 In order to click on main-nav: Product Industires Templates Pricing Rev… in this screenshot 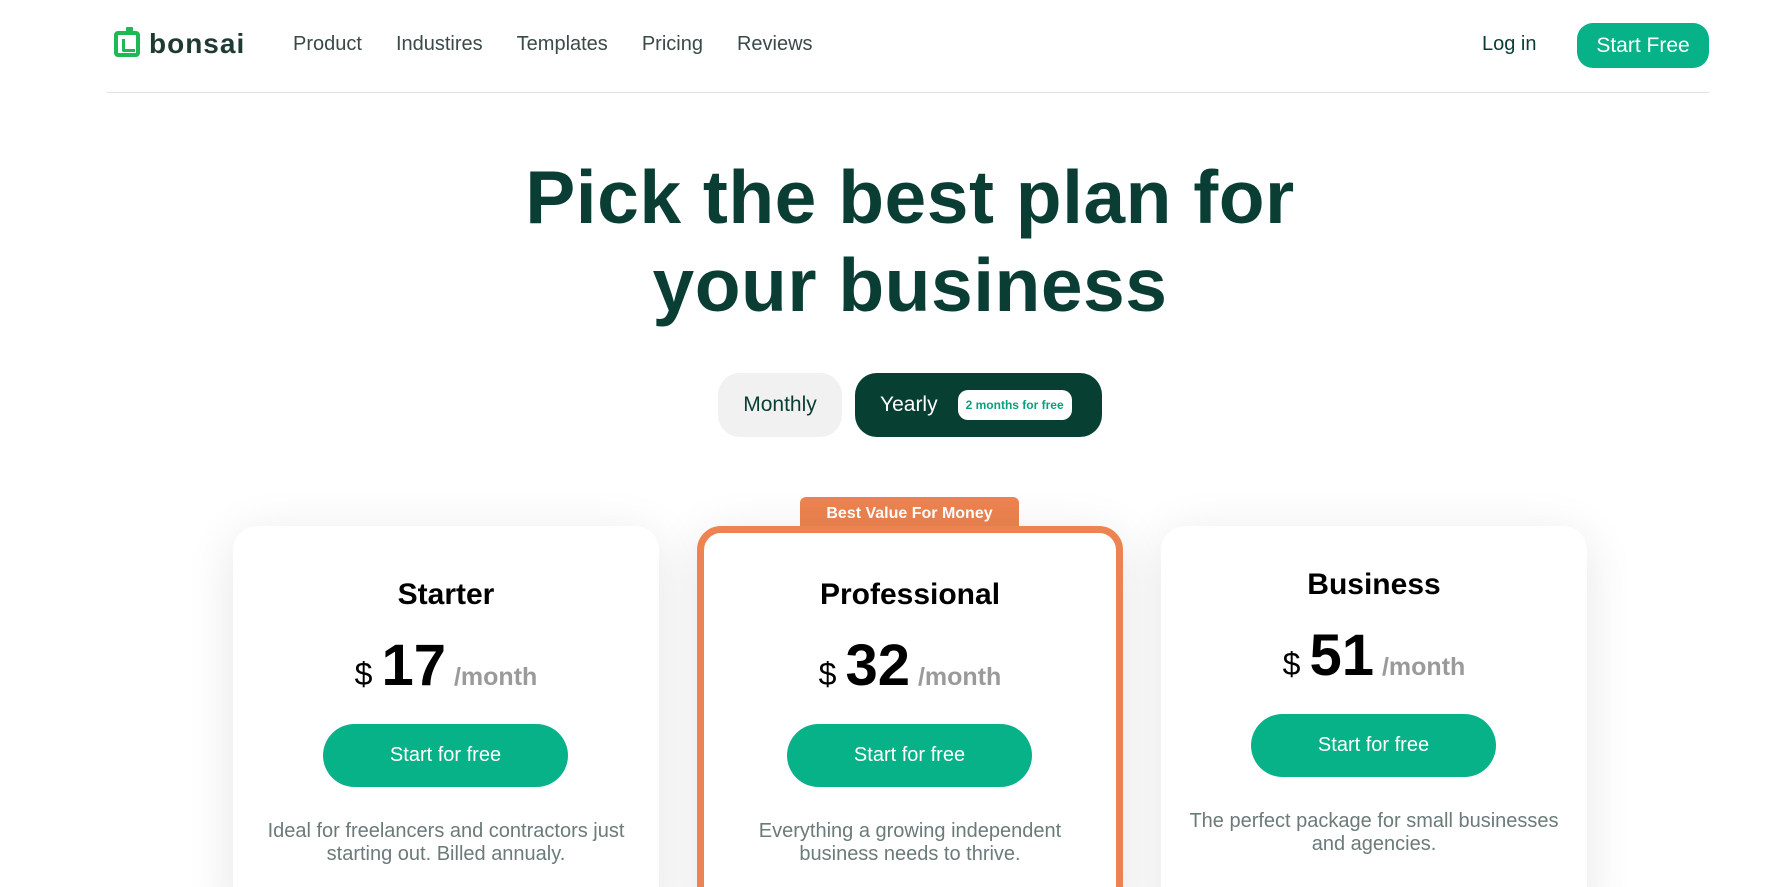, I will do `click(570, 44)`.